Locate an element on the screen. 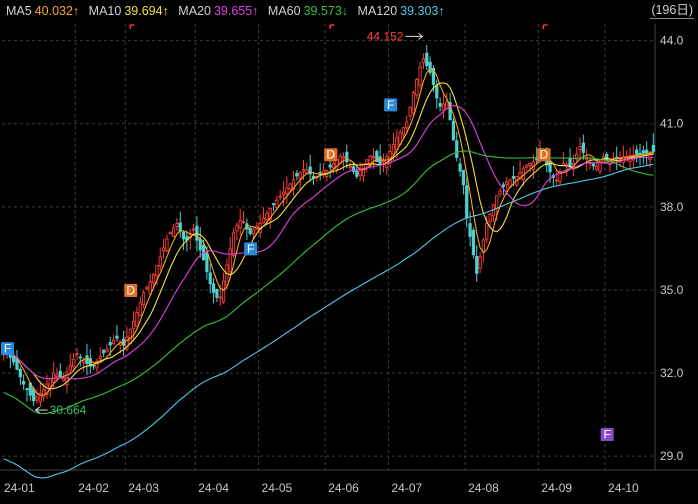 The height and width of the screenshot is (504, 698). y-tick-label: 38.0 is located at coordinates (672, 207).